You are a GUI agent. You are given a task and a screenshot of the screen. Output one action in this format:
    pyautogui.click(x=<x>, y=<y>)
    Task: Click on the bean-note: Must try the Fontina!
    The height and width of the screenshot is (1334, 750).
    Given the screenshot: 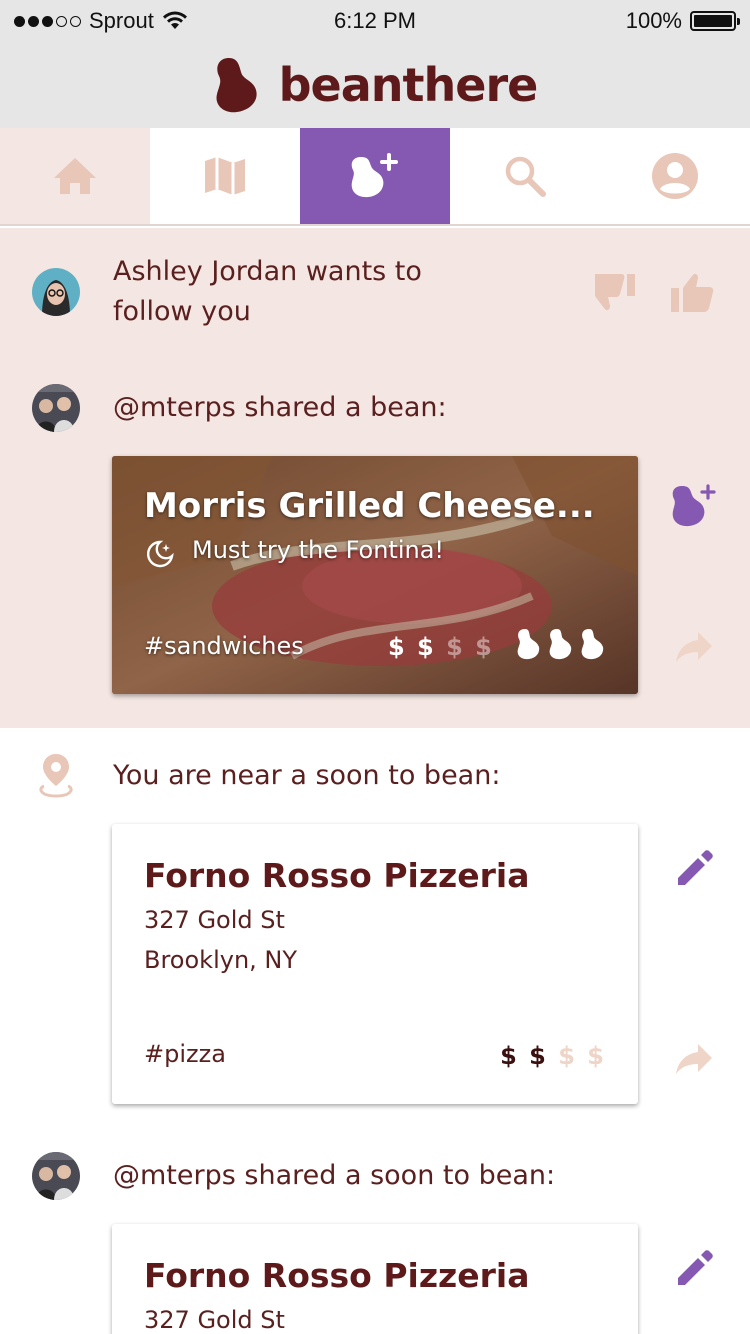 What is the action you would take?
    pyautogui.click(x=318, y=550)
    